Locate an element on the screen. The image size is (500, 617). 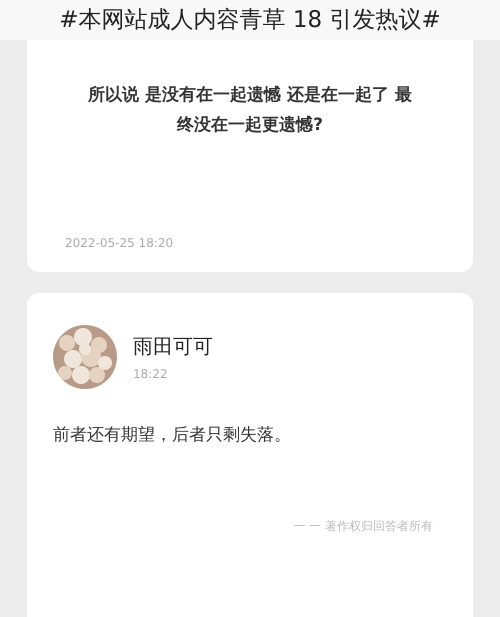
copyright-note: 一 一 著作权归回答者所有 is located at coordinates (363, 525).